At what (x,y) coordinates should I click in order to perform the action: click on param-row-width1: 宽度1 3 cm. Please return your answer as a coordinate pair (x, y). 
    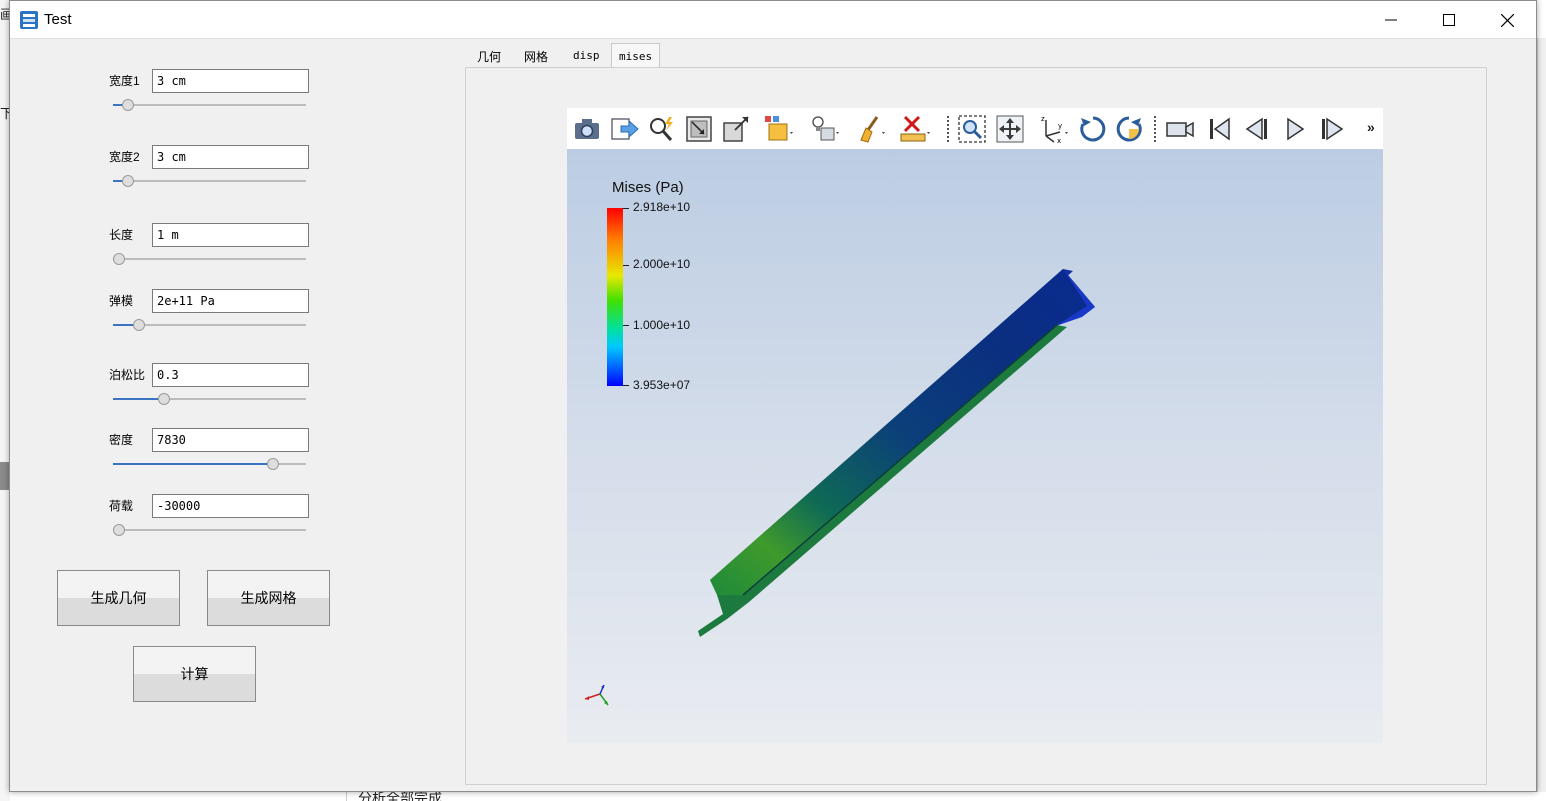
    Looking at the image, I should click on (175, 99).